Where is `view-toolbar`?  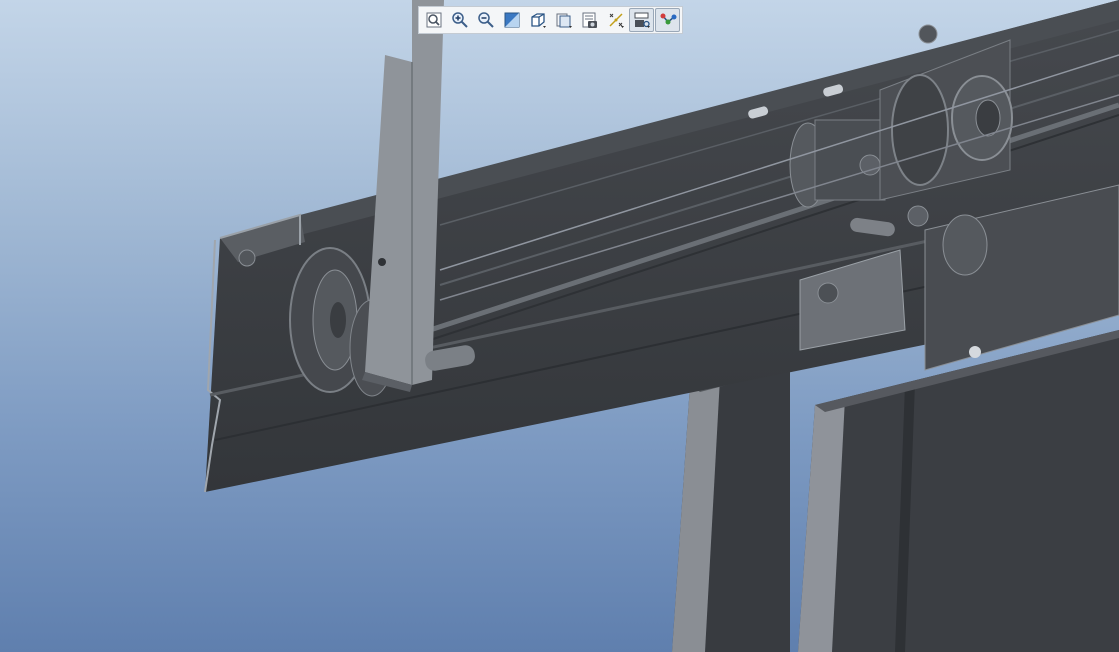 view-toolbar is located at coordinates (550, 20).